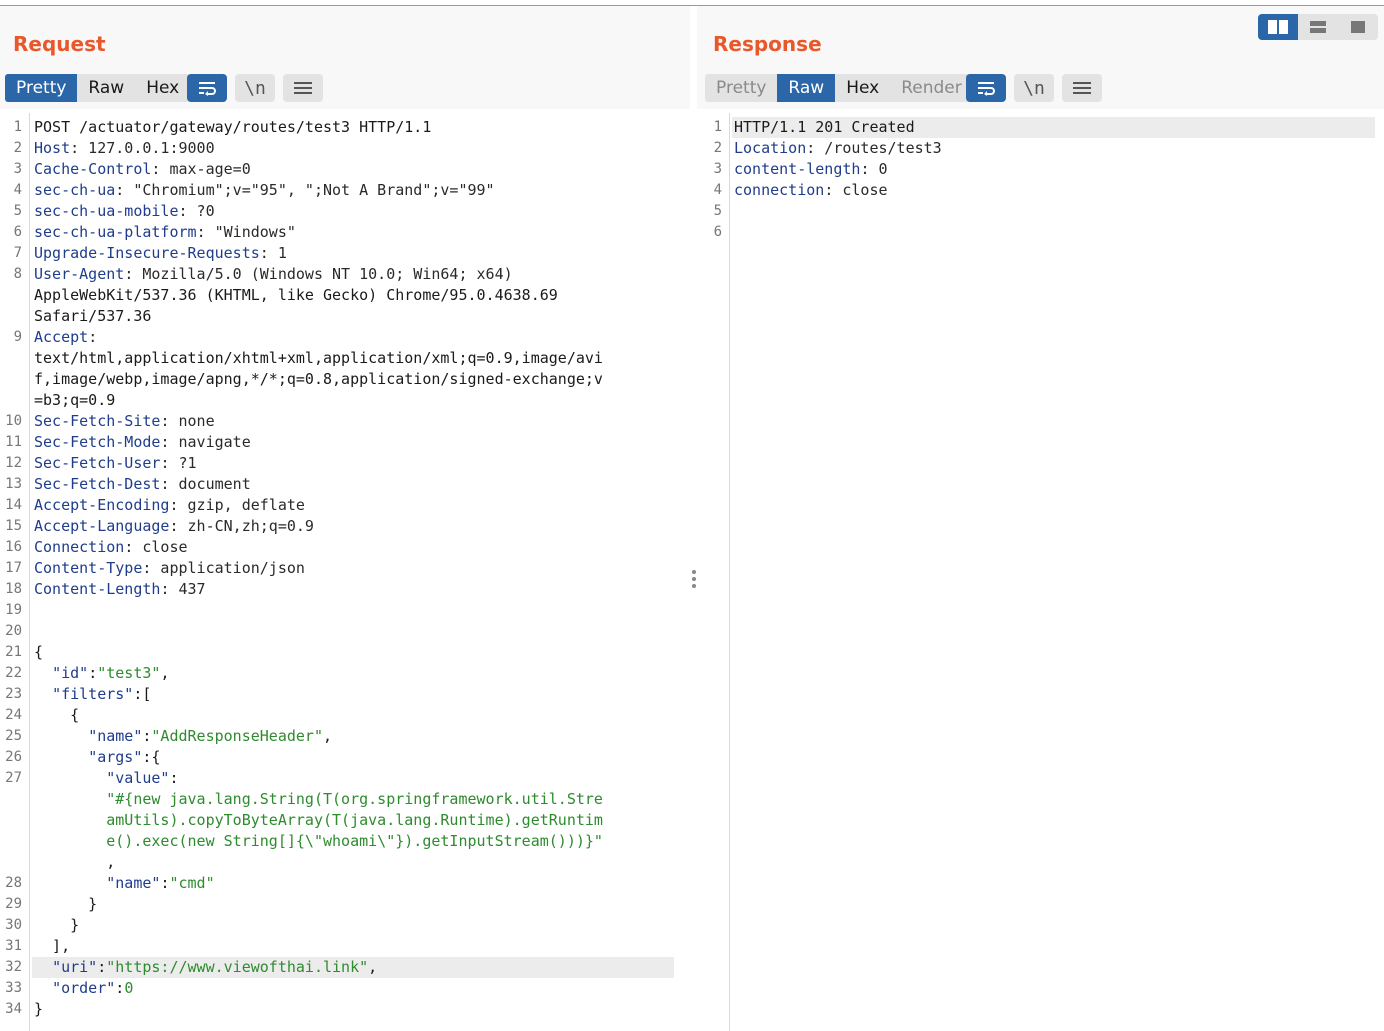 The height and width of the screenshot is (1031, 1384). I want to click on pane-splitter, so click(693, 518).